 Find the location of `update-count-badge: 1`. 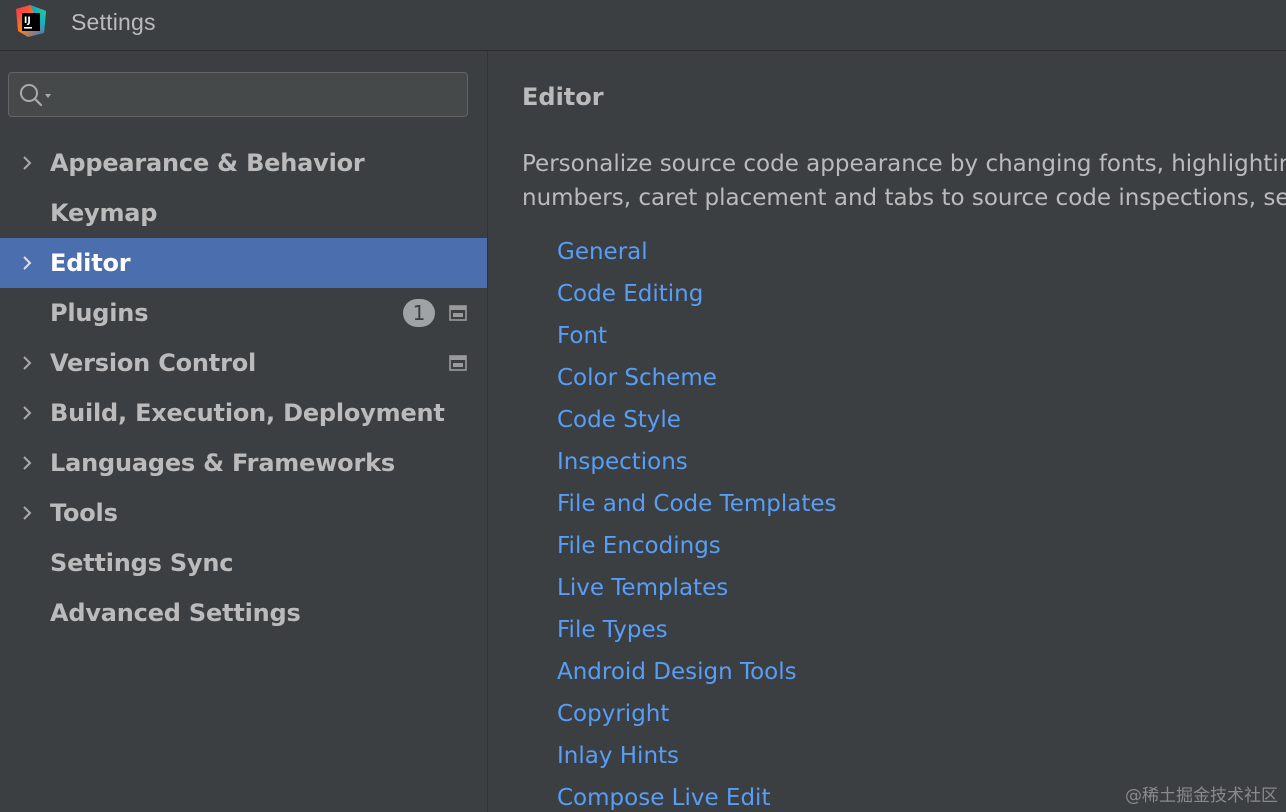

update-count-badge: 1 is located at coordinates (419, 313).